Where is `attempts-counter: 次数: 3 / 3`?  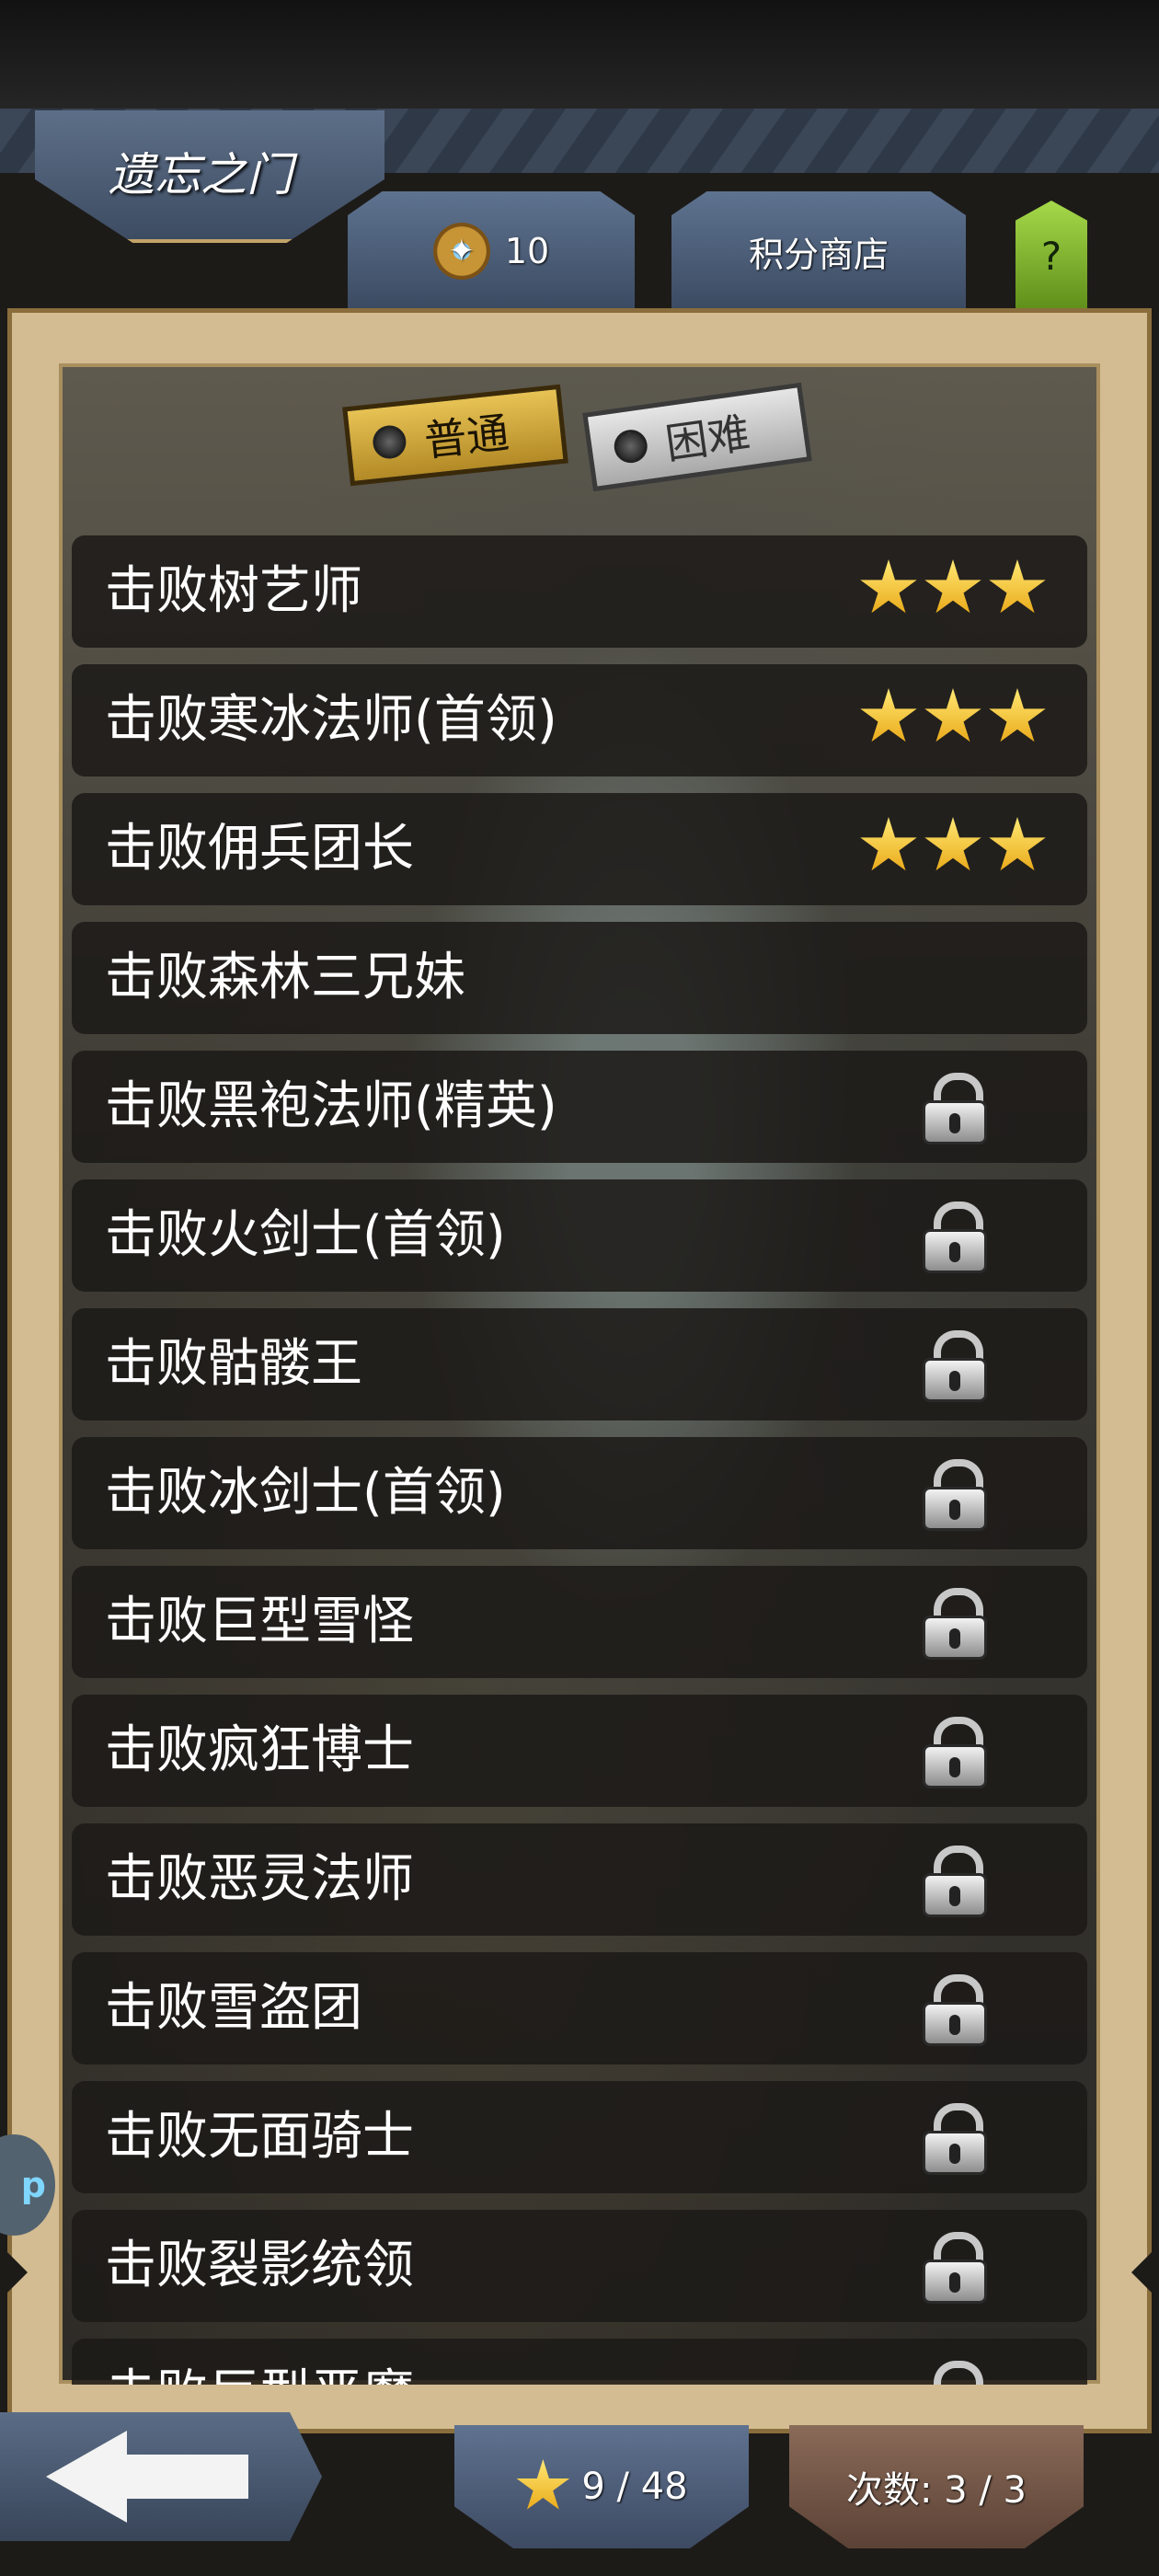 attempts-counter: 次数: 3 / 3 is located at coordinates (936, 2486).